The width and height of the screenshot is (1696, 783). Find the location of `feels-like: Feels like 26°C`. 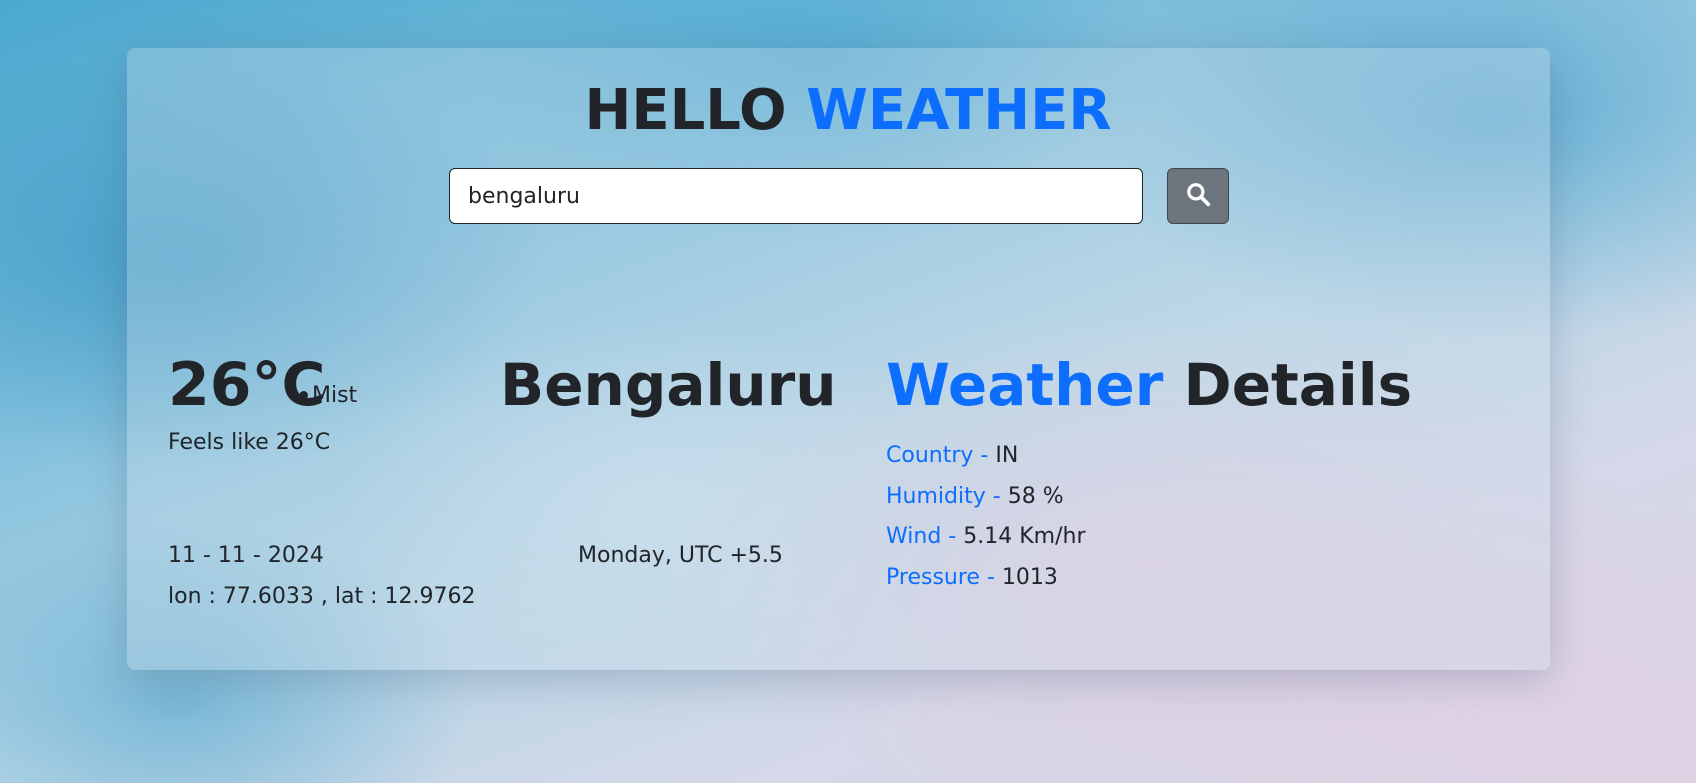

feels-like: Feels like 26°C is located at coordinates (249, 442).